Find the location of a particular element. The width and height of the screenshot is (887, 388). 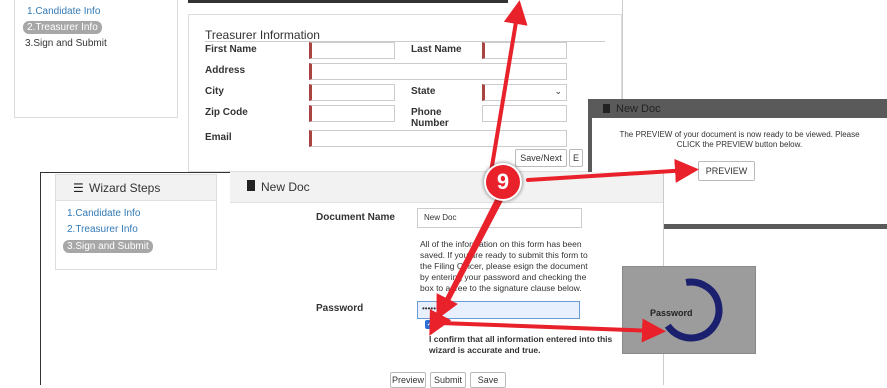

back-step-sign-submit: 3.Sign and Submit is located at coordinates (66, 43).